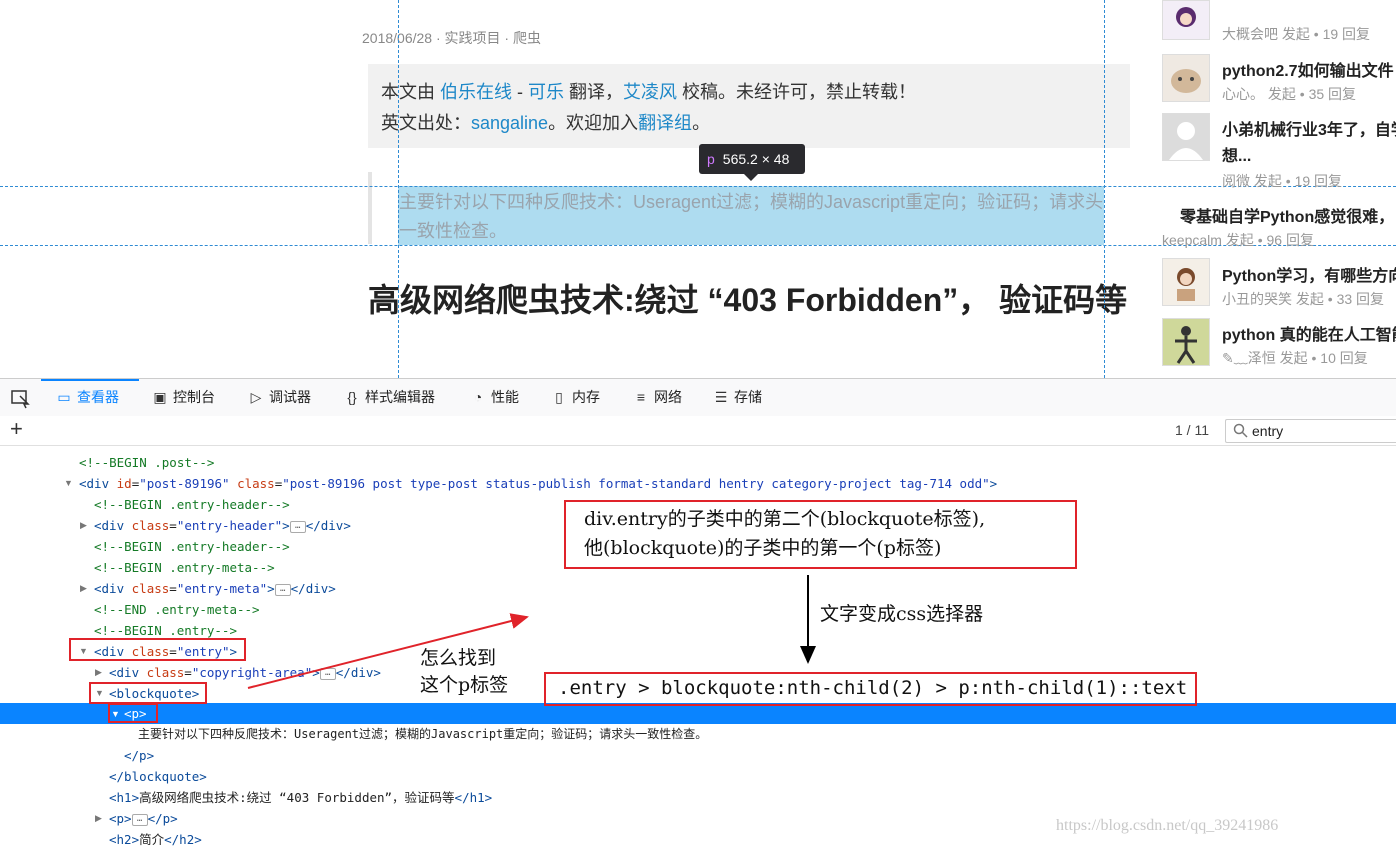 This screenshot has width=1396, height=850. I want to click on annotation-arrows, so click(531, 632).